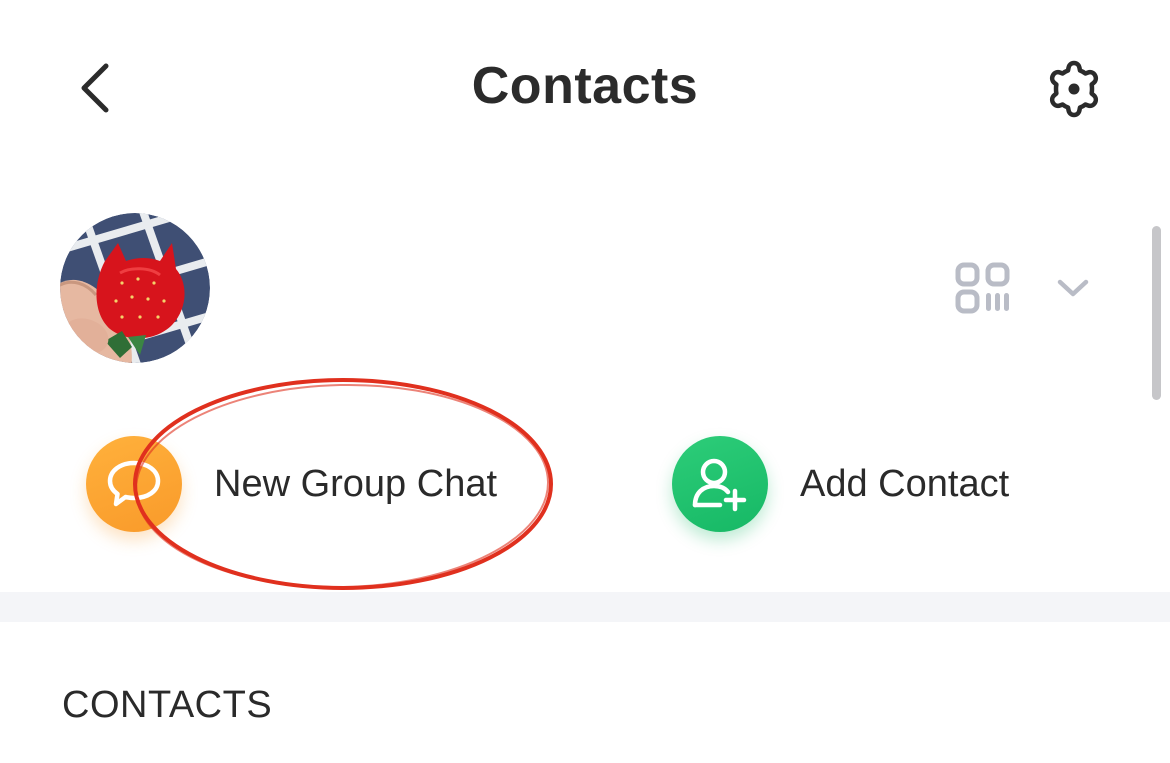 The width and height of the screenshot is (1170, 763). Describe the element at coordinates (585, 607) in the screenshot. I see `section-divider` at that location.